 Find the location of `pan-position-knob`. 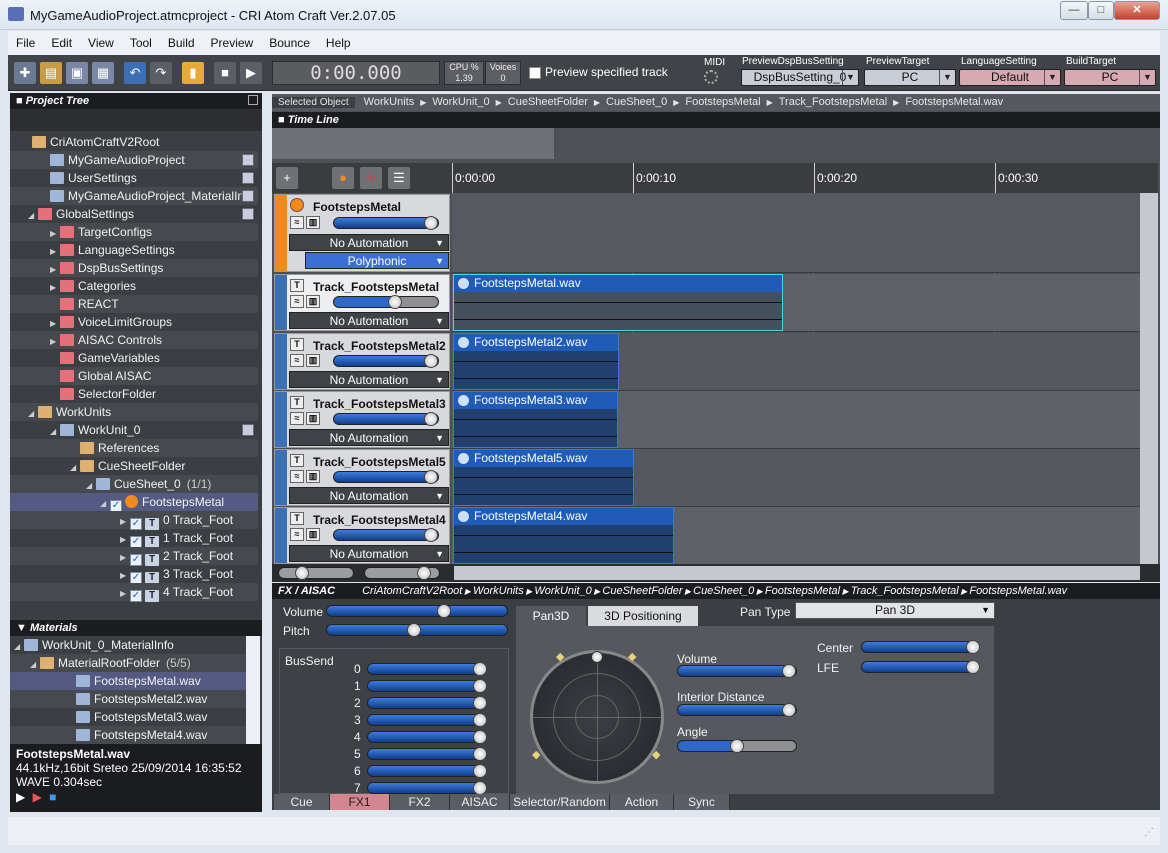

pan-position-knob is located at coordinates (597, 657).